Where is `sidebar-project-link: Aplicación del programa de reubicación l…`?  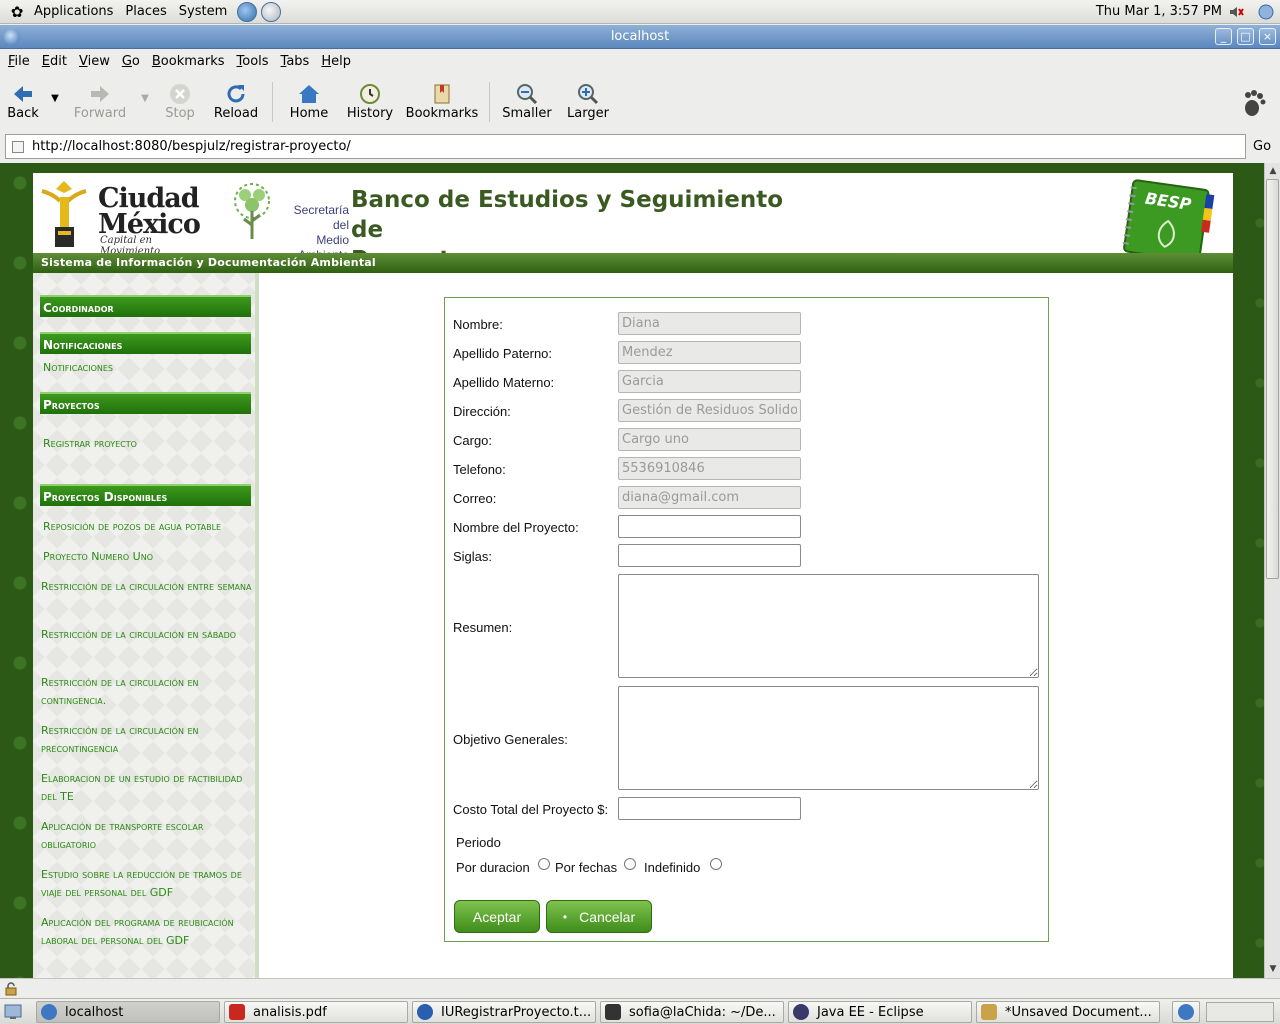
sidebar-project-link: Aplicación del programa de reubicación l… is located at coordinates (147, 932).